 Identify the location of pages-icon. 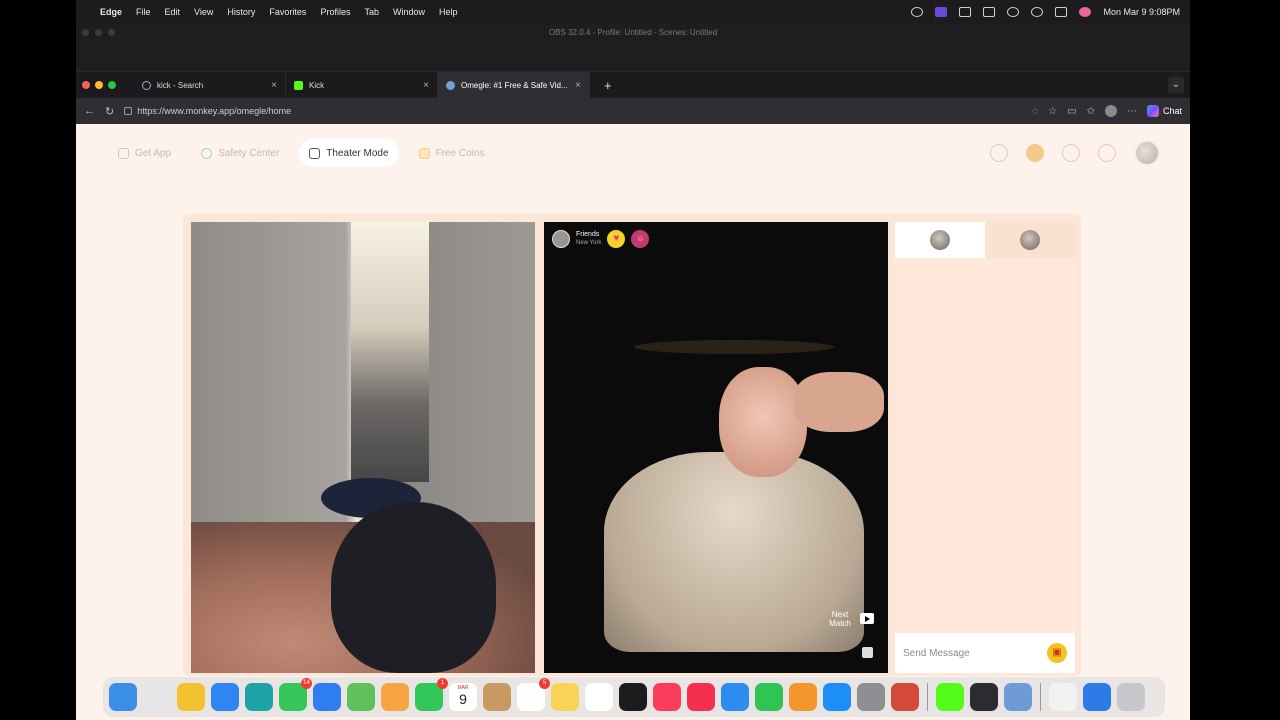
(803, 697).